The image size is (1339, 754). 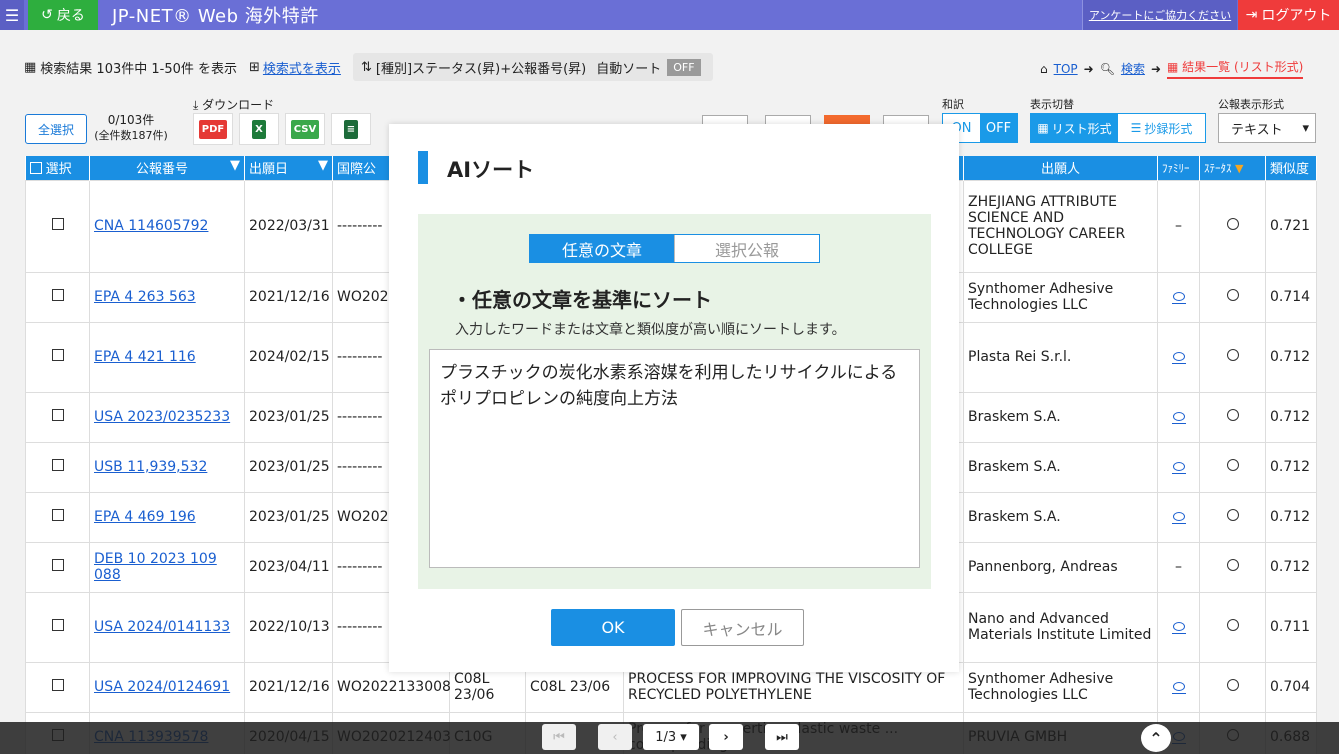 I want to click on family-none: –, so click(x=1178, y=567).